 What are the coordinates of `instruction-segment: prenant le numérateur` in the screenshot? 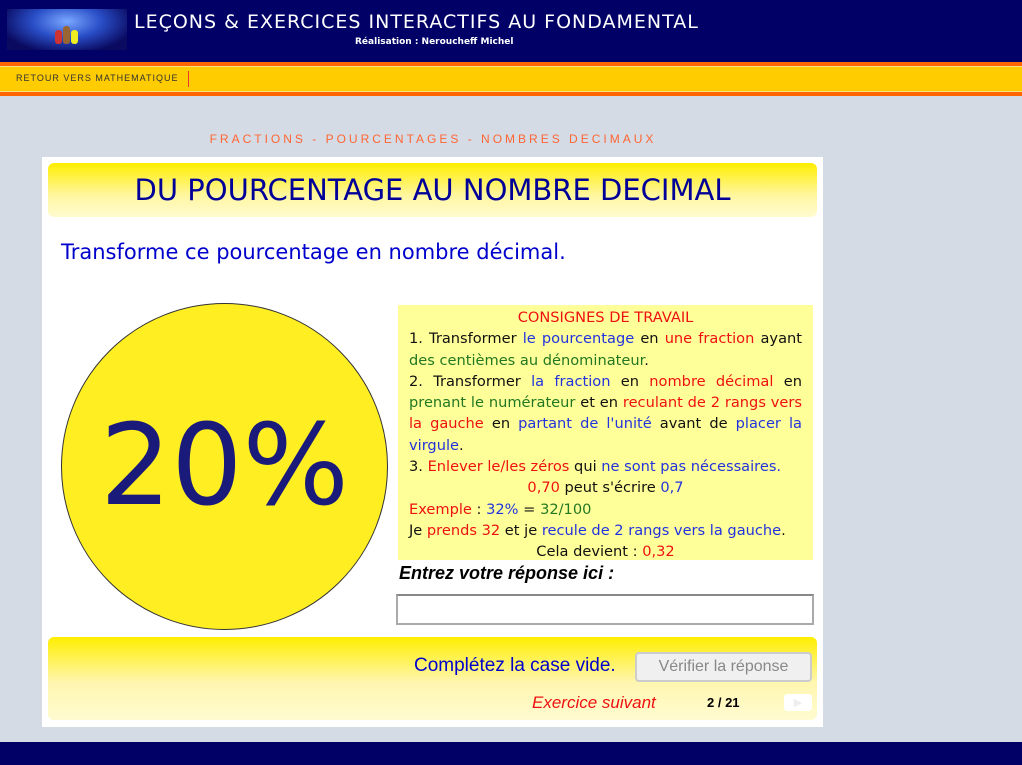 It's located at (492, 403).